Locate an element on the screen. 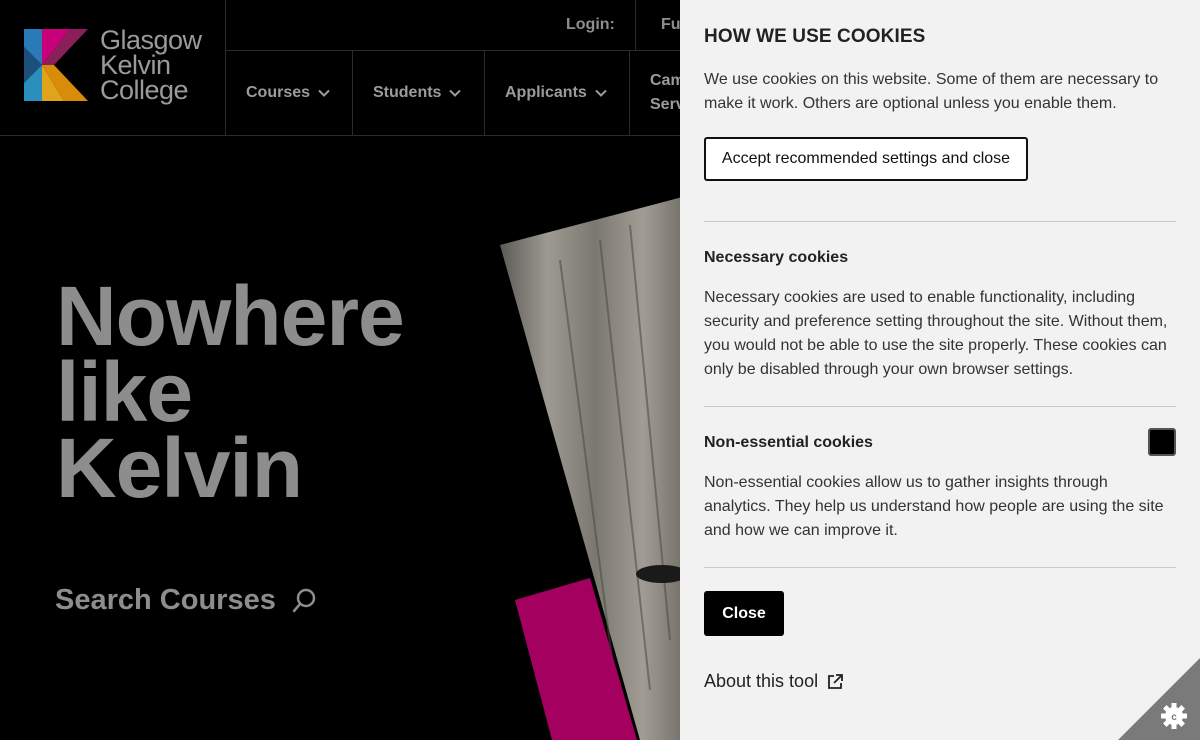 This screenshot has height=740, width=1200. nav-item-applicants: Applicants is located at coordinates (557, 93).